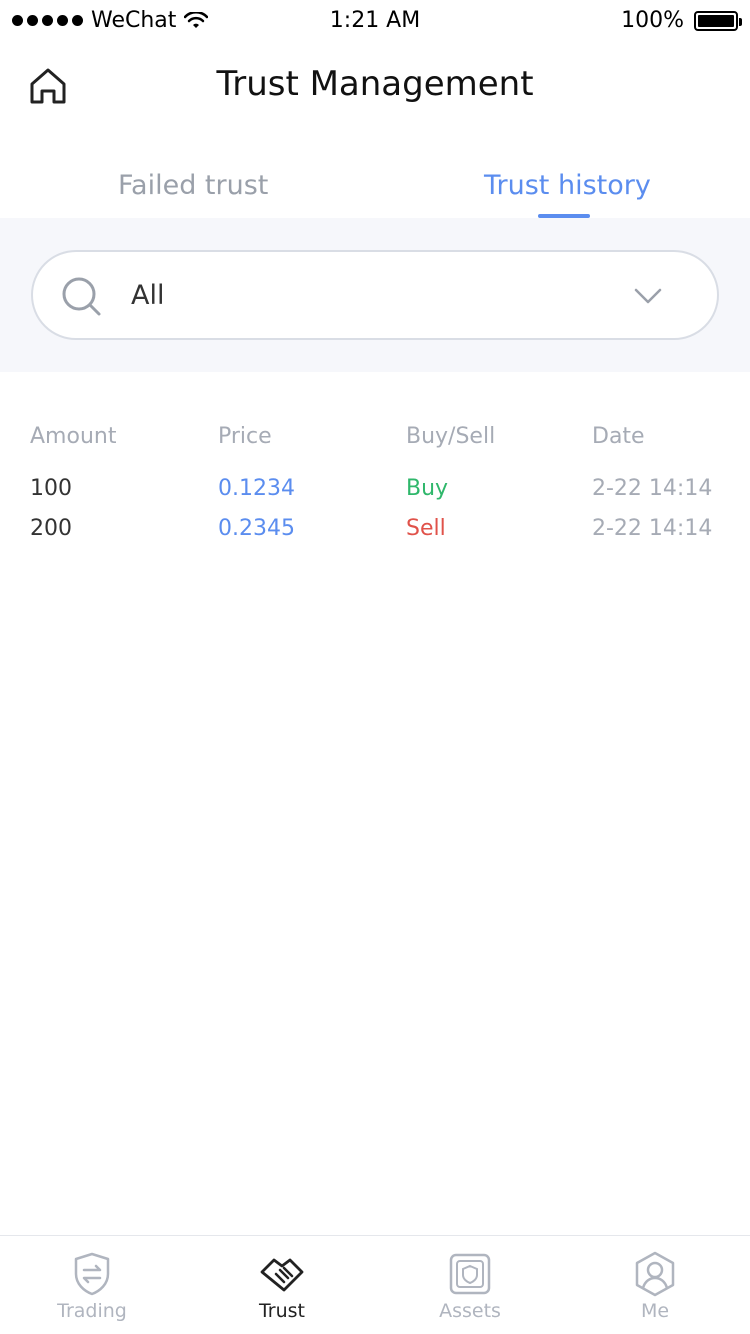  I want to click on nav-trading-label: Trading, so click(92, 1311).